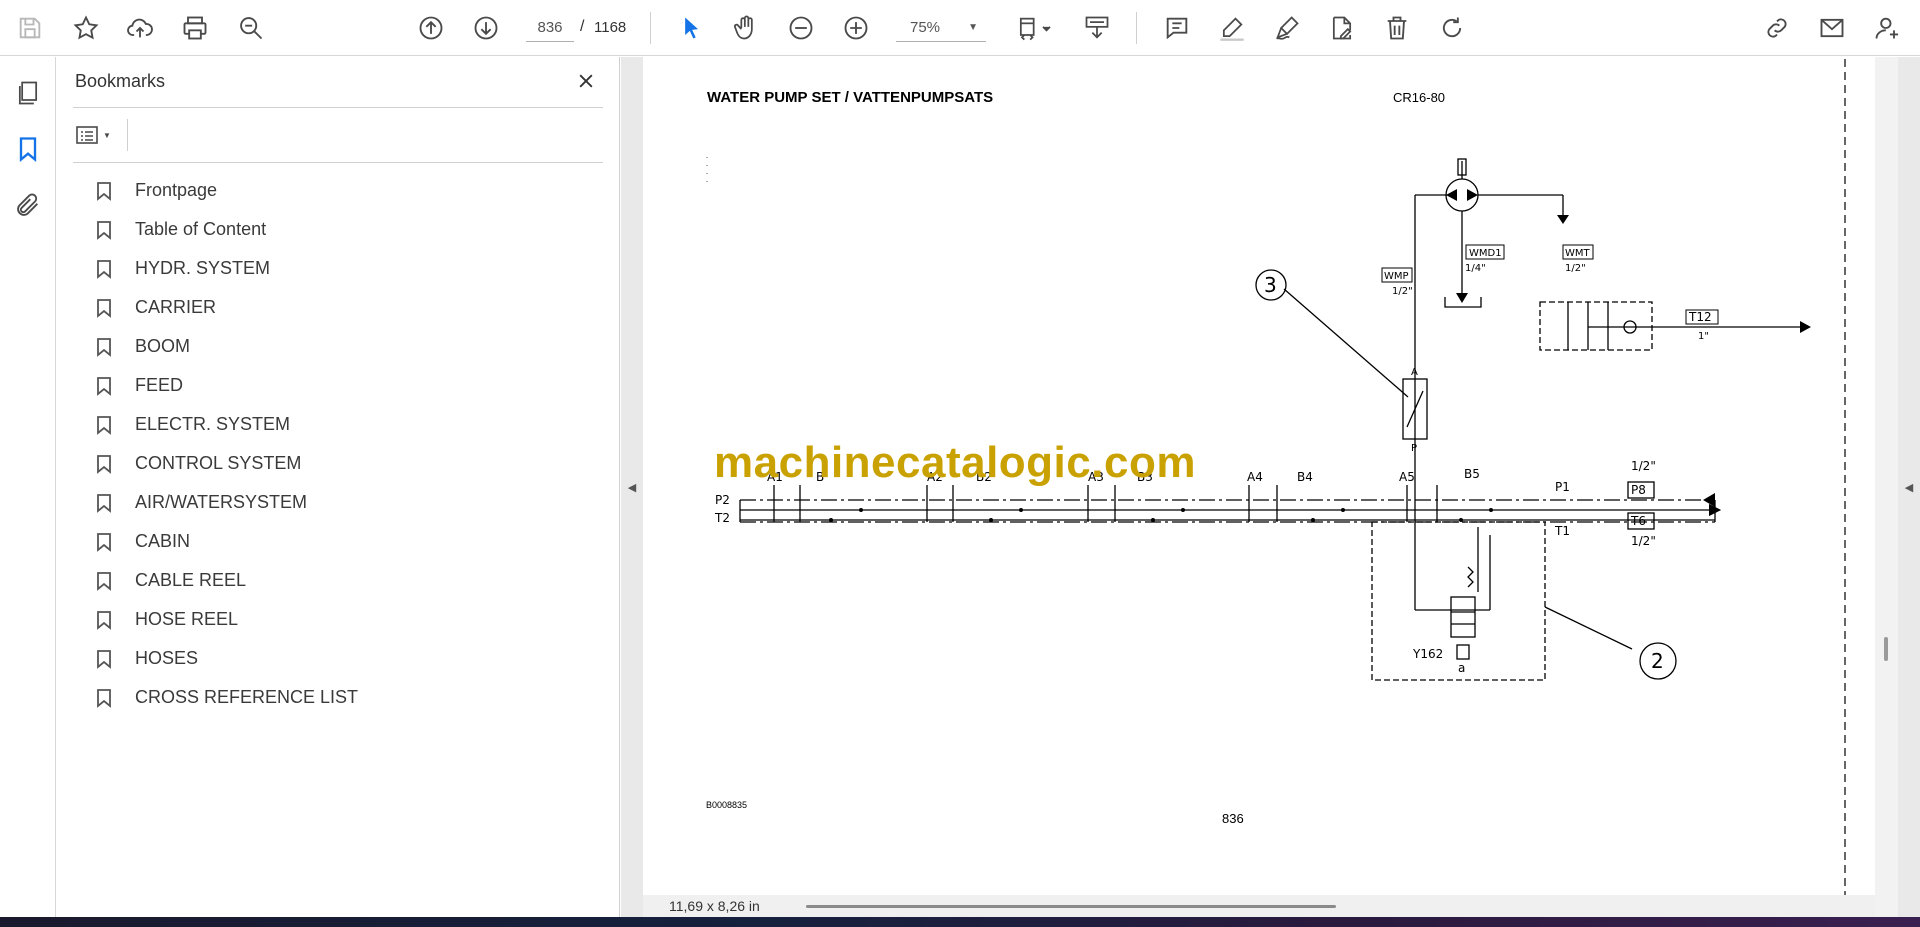  Describe the element at coordinates (187, 619) in the screenshot. I see `bookmark-label: HOSE REEL` at that location.